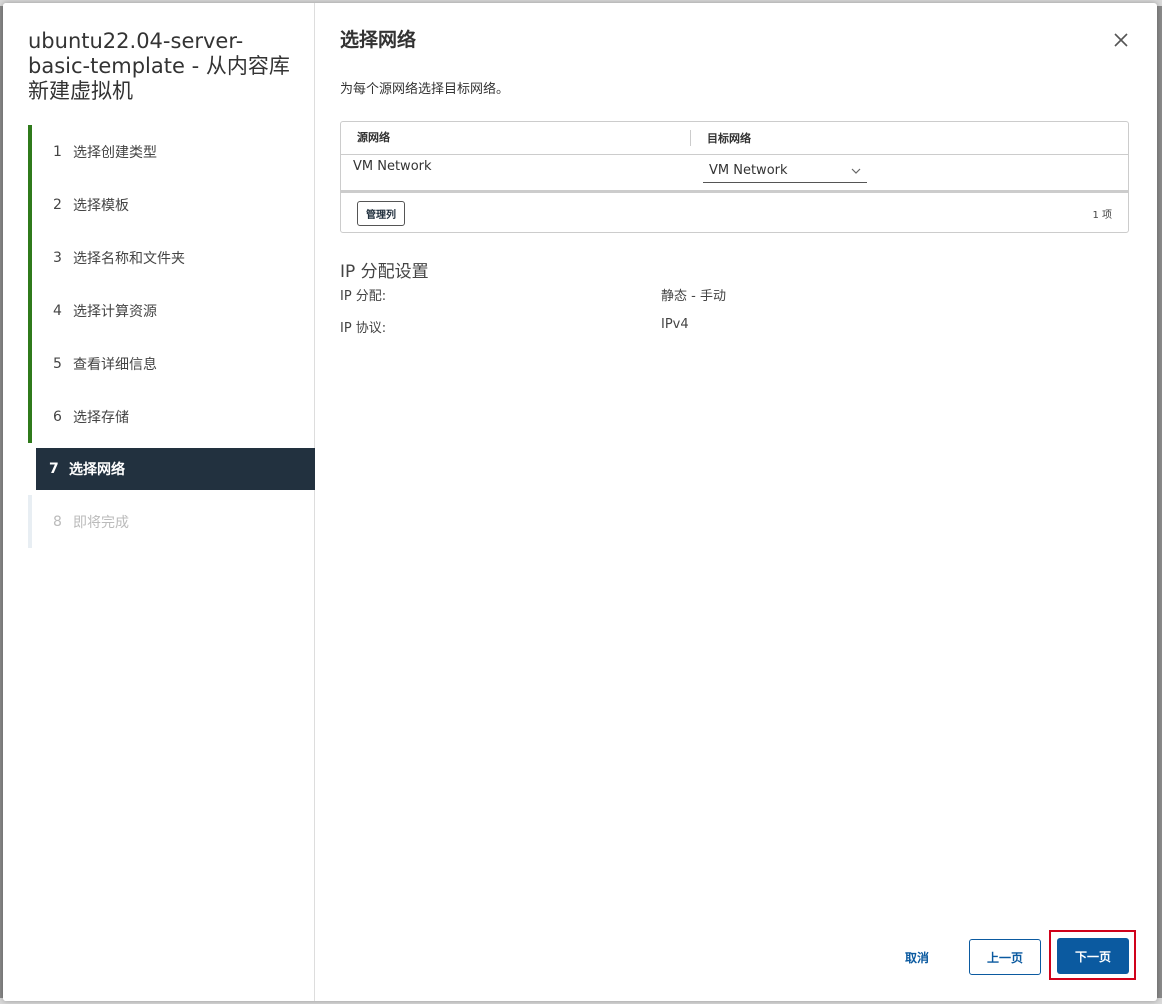  What do you see at coordinates (392, 166) in the screenshot?
I see `source-network-cell: VM Network` at bounding box center [392, 166].